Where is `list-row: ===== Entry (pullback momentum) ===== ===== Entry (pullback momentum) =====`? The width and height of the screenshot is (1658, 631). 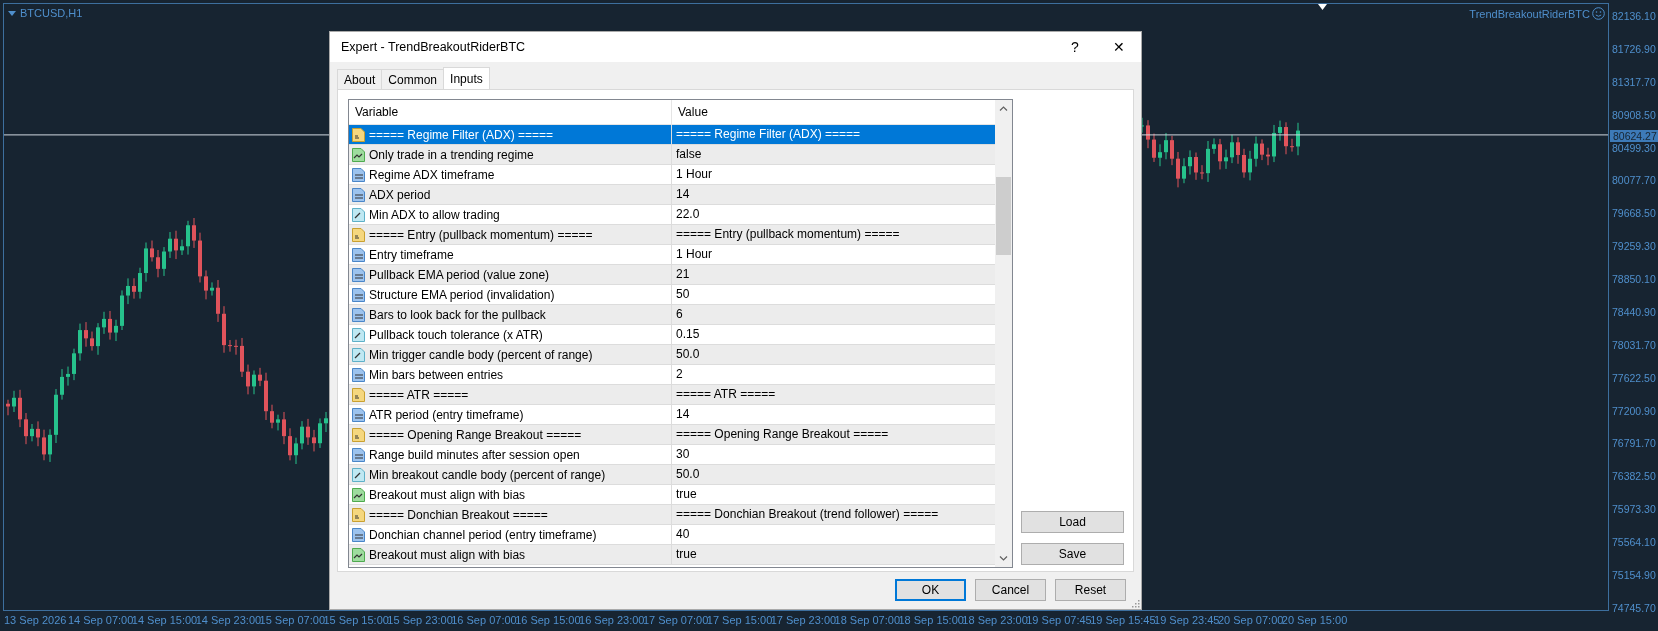
list-row: ===== Entry (pullback momentum) ===== ===== Entry (pullback momentum) ===== is located at coordinates (672, 235).